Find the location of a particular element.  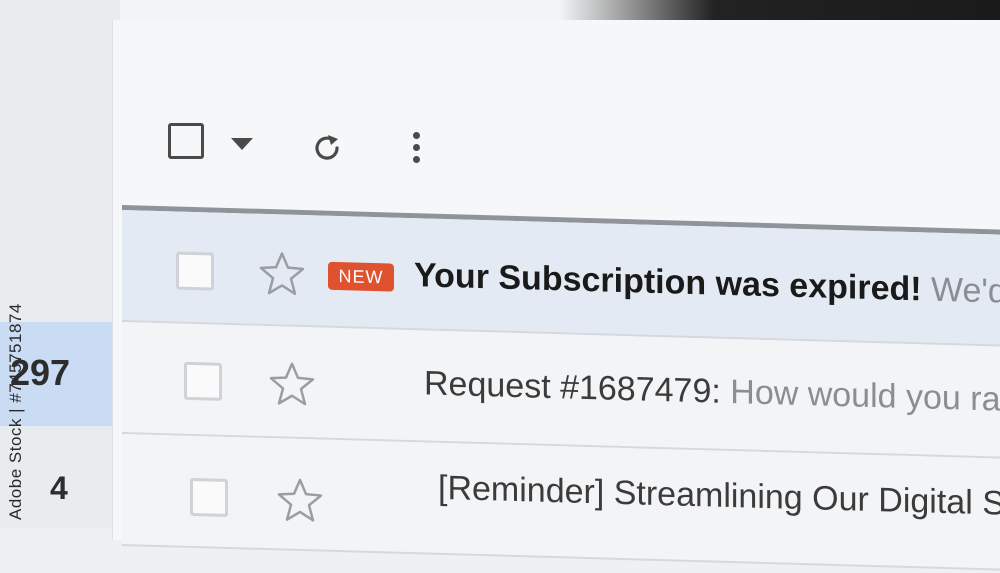

email-subject: Request #1687479: How would you rate the is located at coordinates (712, 392).